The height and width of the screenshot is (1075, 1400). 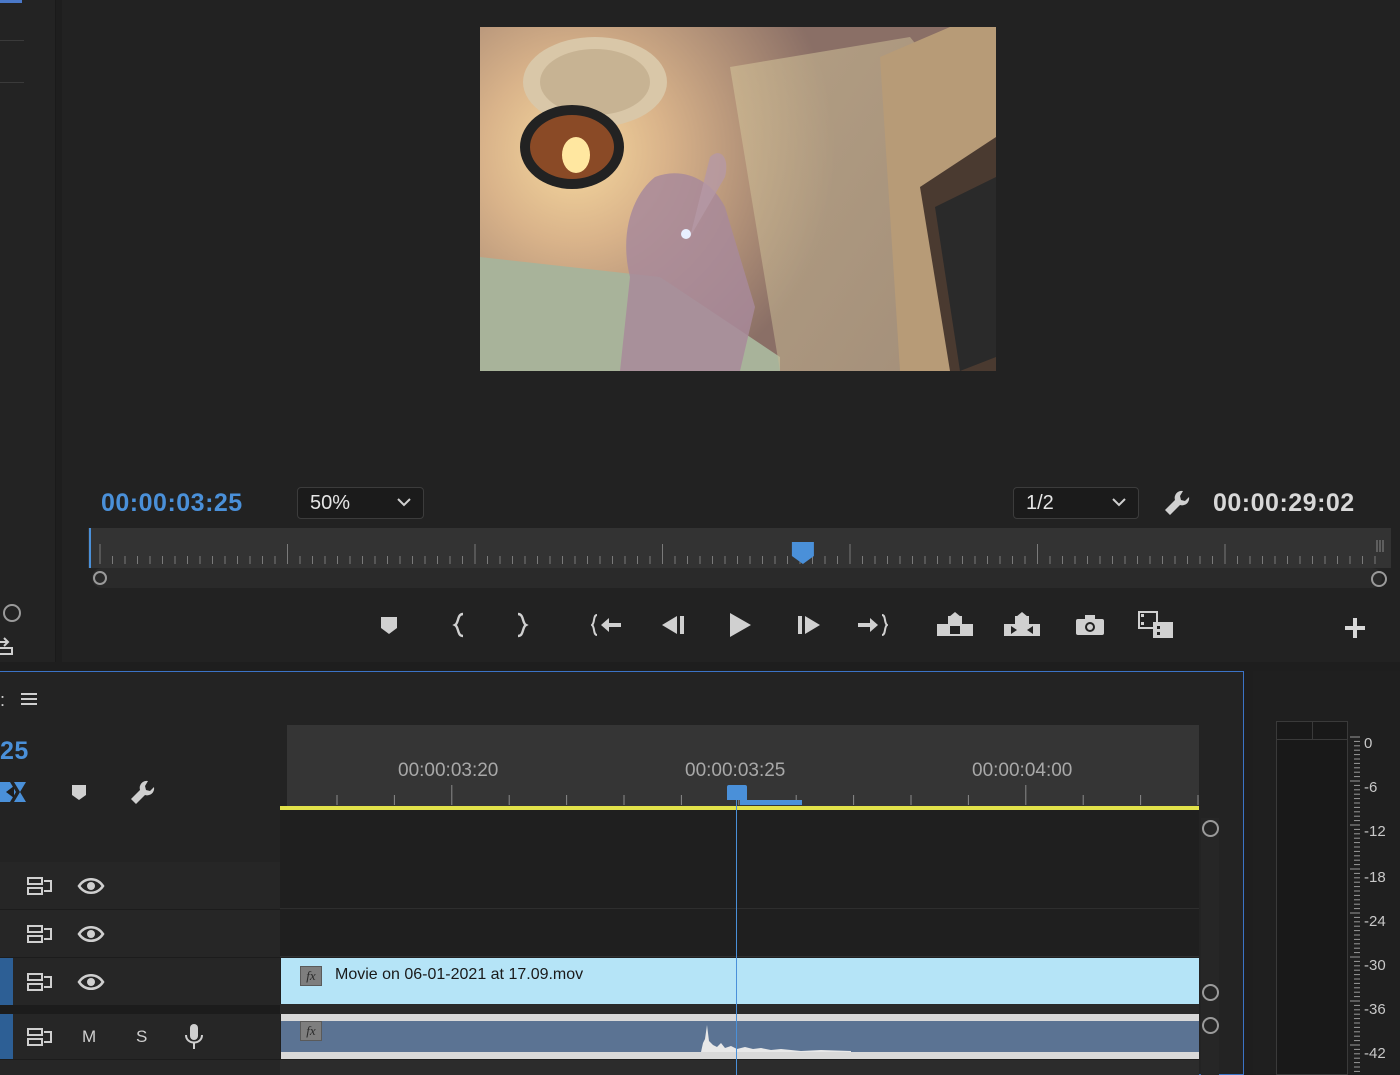 I want to click on microphone-icon, so click(x=194, y=1037).